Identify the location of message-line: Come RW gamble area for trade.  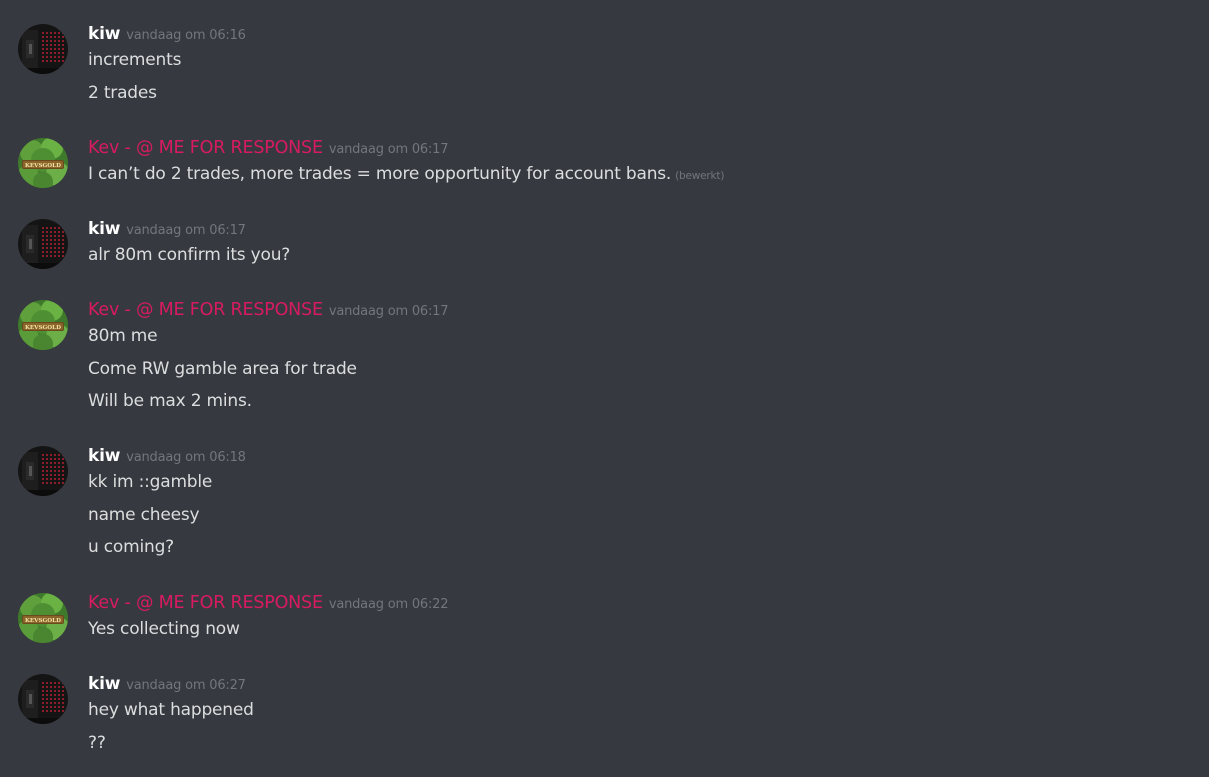
(222, 375).